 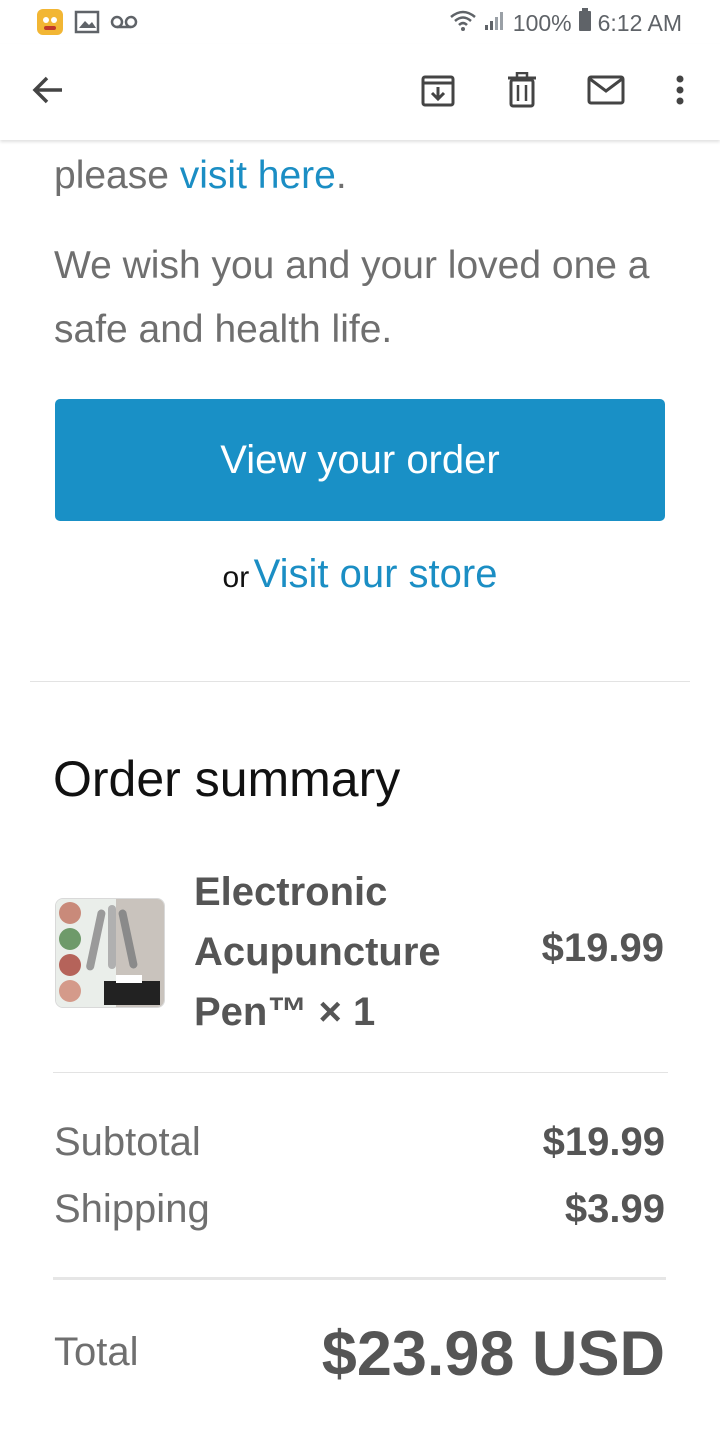 I want to click on gallery-icon, so click(x=87, y=24).